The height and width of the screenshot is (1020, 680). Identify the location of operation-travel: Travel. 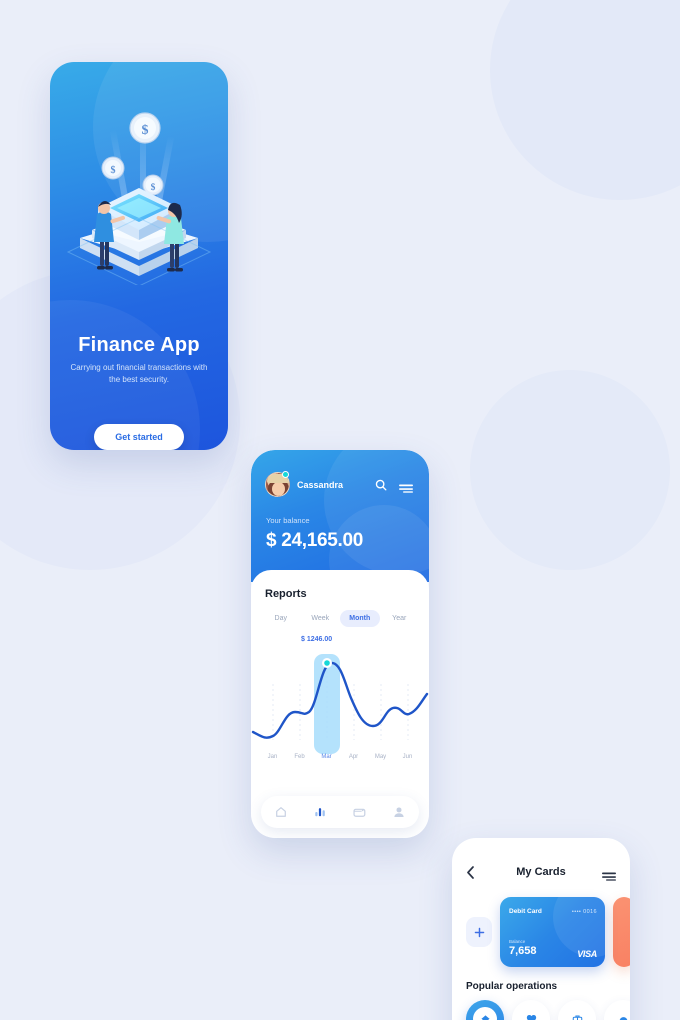
(577, 1010).